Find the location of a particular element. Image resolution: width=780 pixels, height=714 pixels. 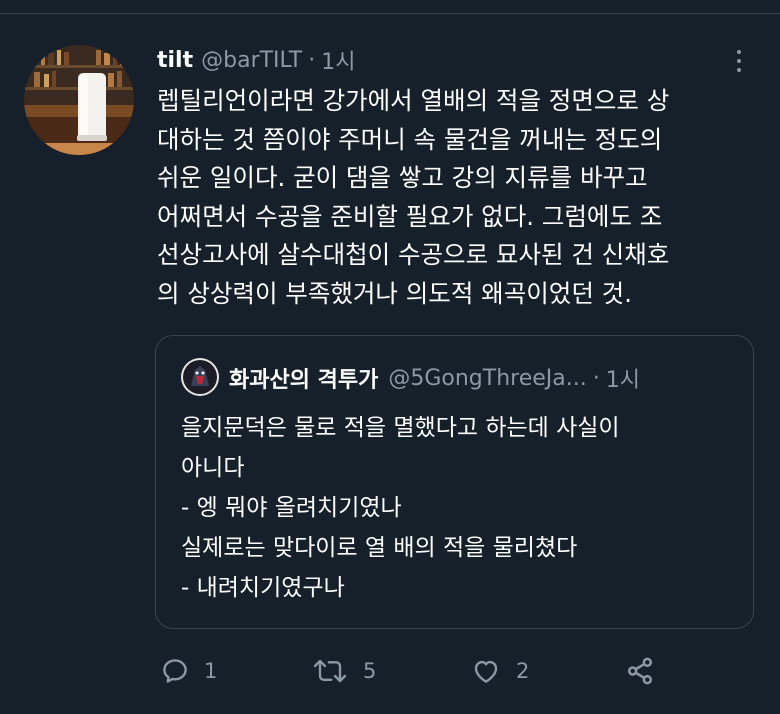

quoted-header: 화과산의 격투가 @5GongThreeJa... · 1시 is located at coordinates (484, 378).